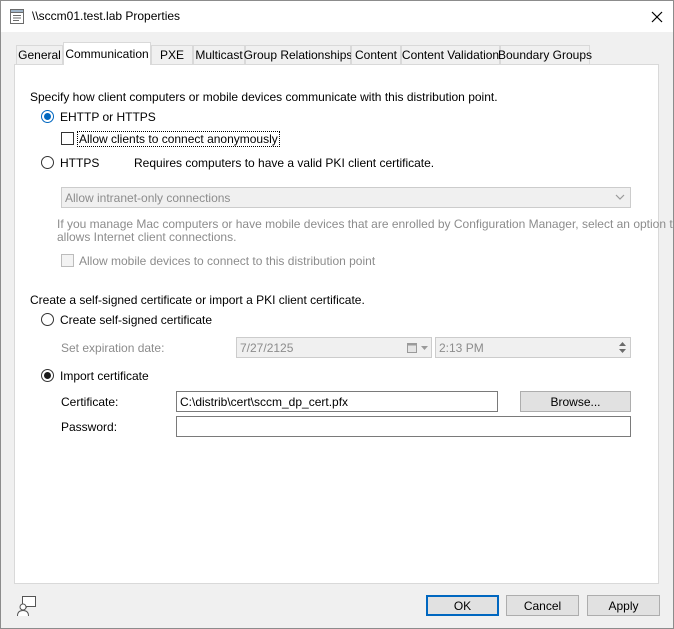 The height and width of the screenshot is (629, 674). I want to click on self-signed-label: Create self-signed certificate, so click(136, 320).